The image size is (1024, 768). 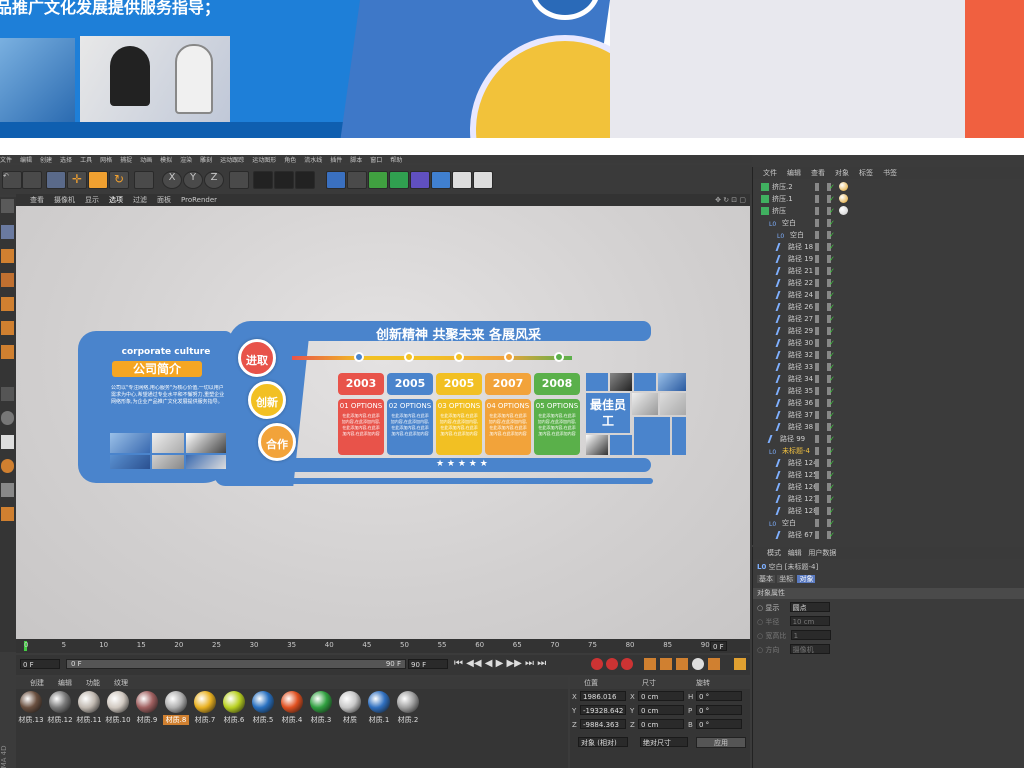 I want to click on render-picture-icon, so click(x=284, y=180).